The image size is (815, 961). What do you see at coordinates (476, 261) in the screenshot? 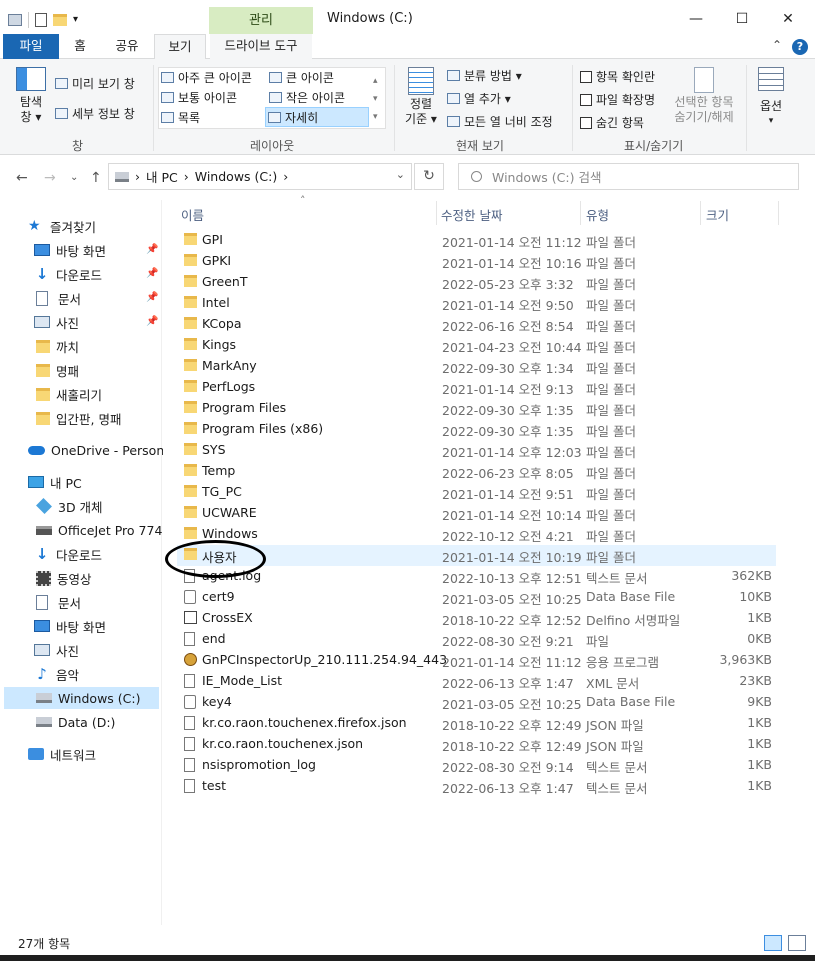
I see `table-row: GPKI 2021-01-14 오전 10:16 파일 폴더` at bounding box center [476, 261].